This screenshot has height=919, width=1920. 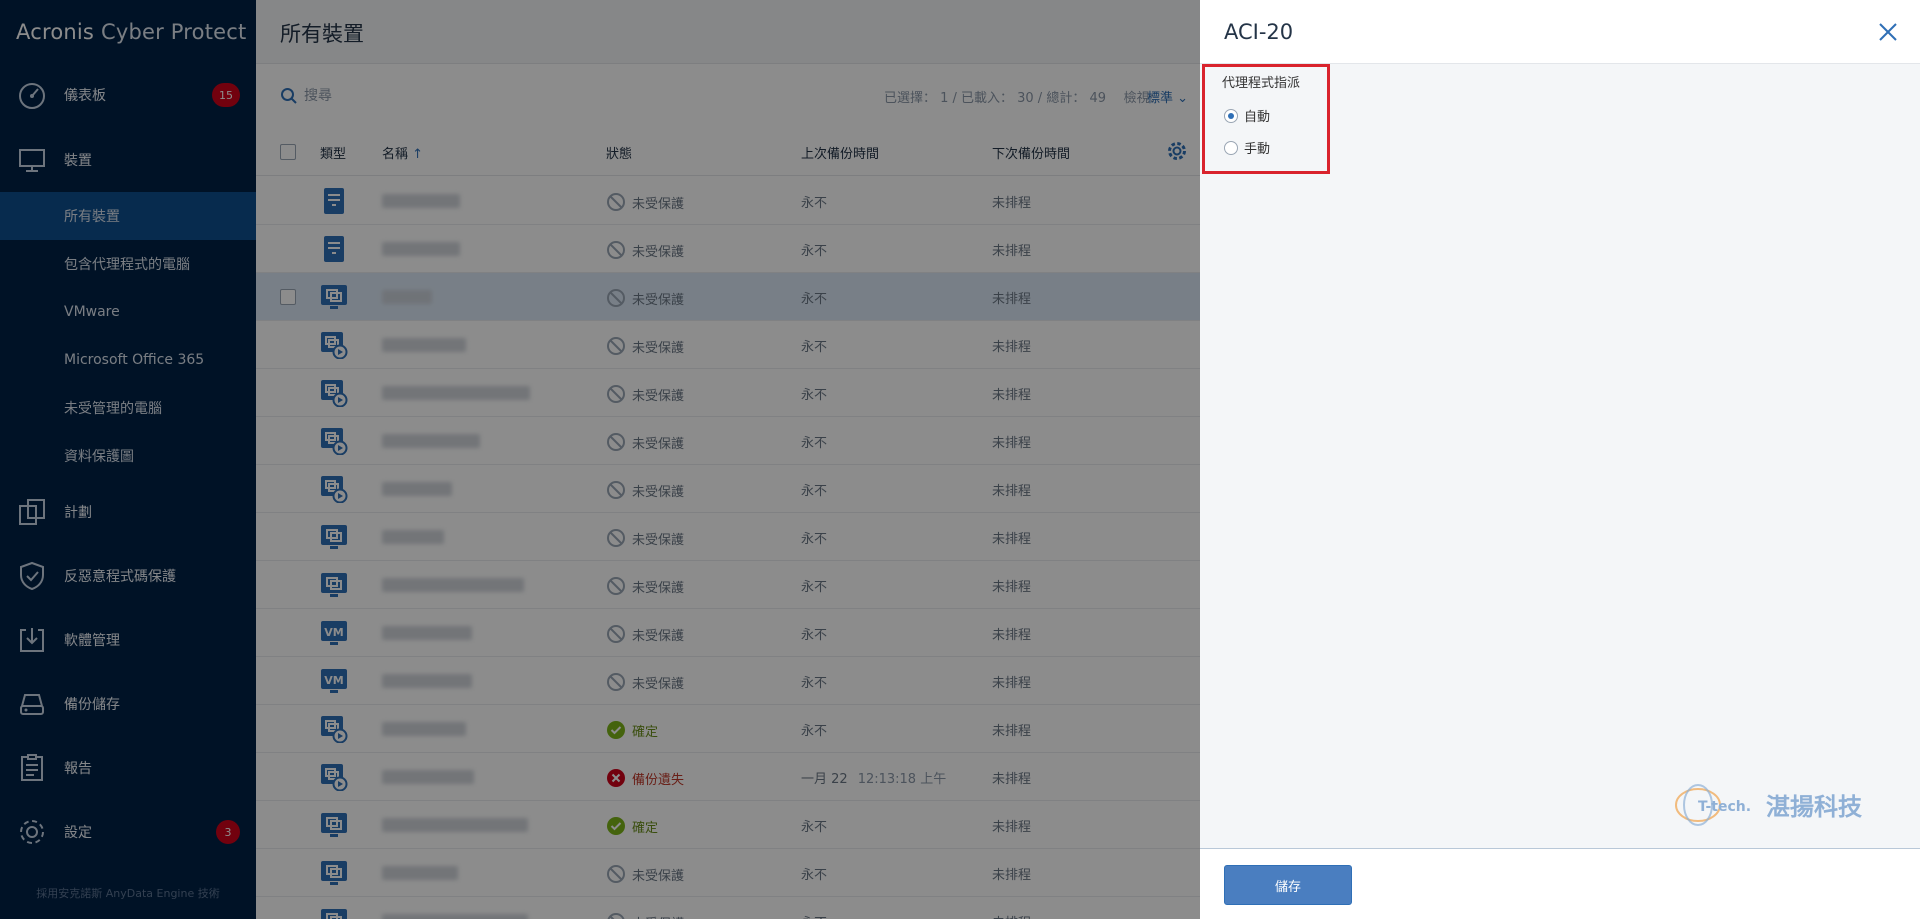 I want to click on radio-manual-button, so click(x=1231, y=147).